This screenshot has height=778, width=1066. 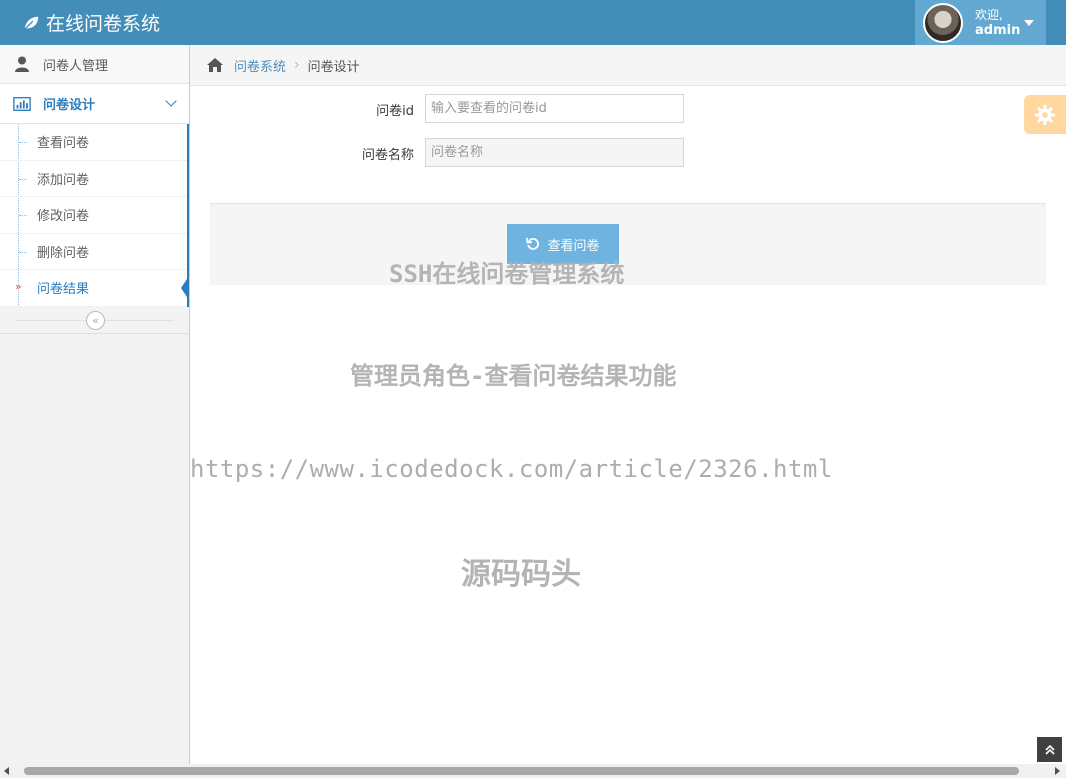 What do you see at coordinates (533, 243) in the screenshot?
I see `refresh-icon` at bounding box center [533, 243].